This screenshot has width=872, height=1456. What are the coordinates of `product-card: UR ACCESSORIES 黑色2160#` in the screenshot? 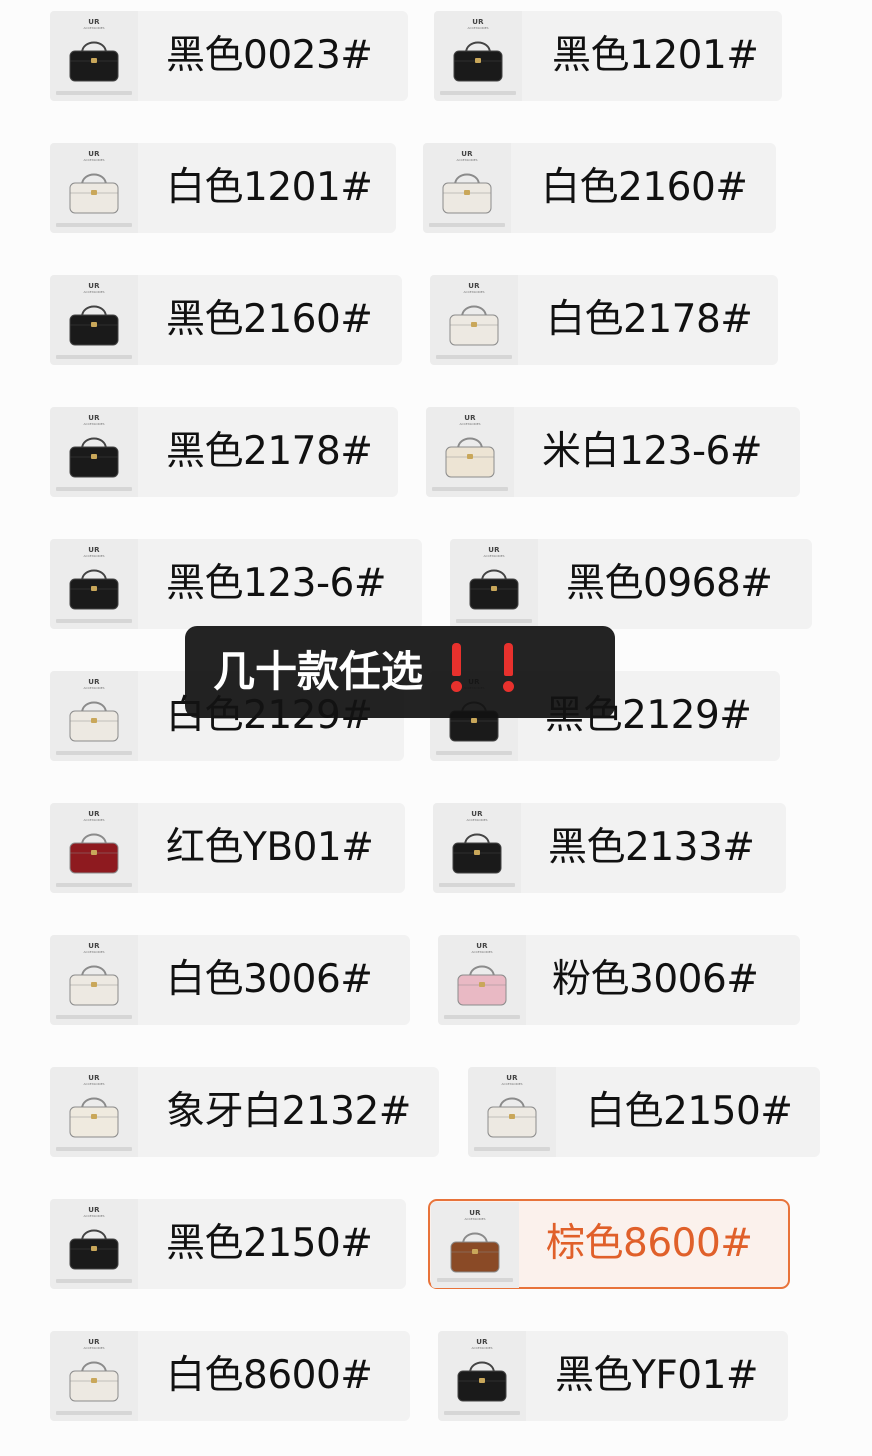 It's located at (226, 320).